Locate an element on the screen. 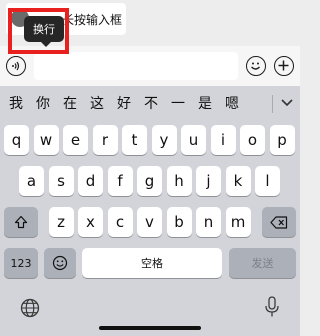 The width and height of the screenshot is (320, 336). message-input is located at coordinates (136, 66).